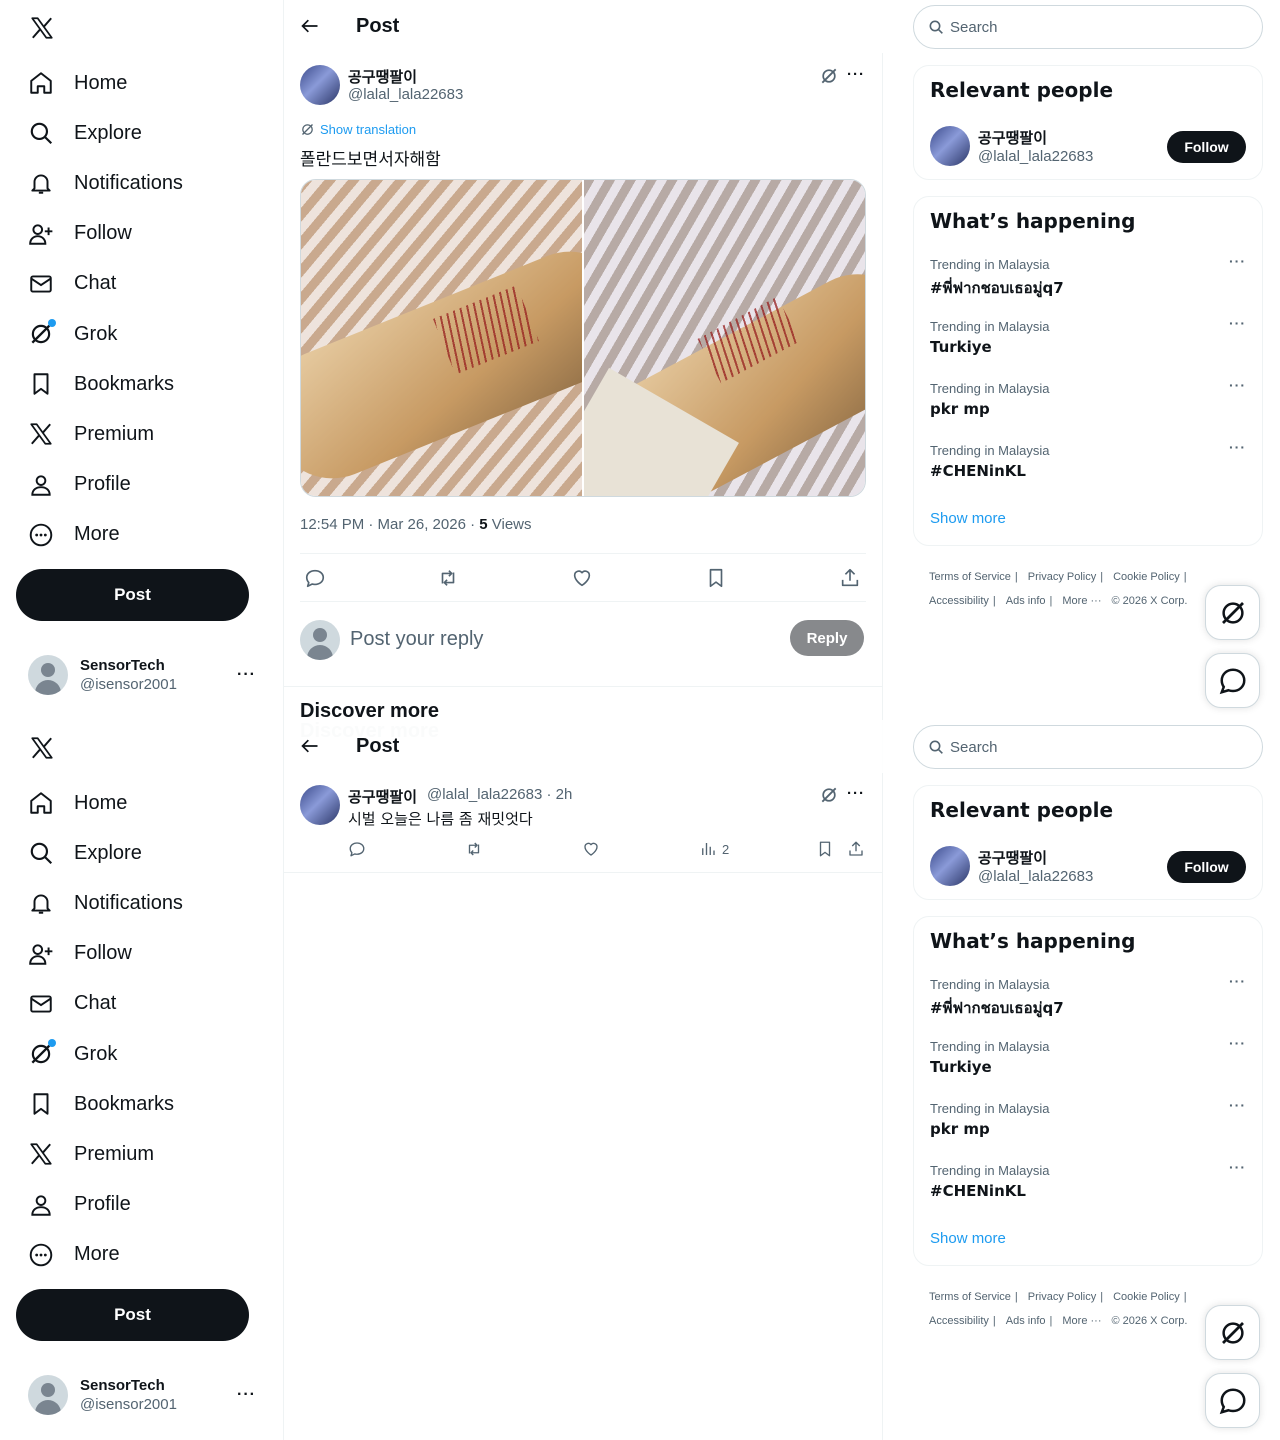  Describe the element at coordinates (825, 849) in the screenshot. I see `tweet-bookmark` at that location.